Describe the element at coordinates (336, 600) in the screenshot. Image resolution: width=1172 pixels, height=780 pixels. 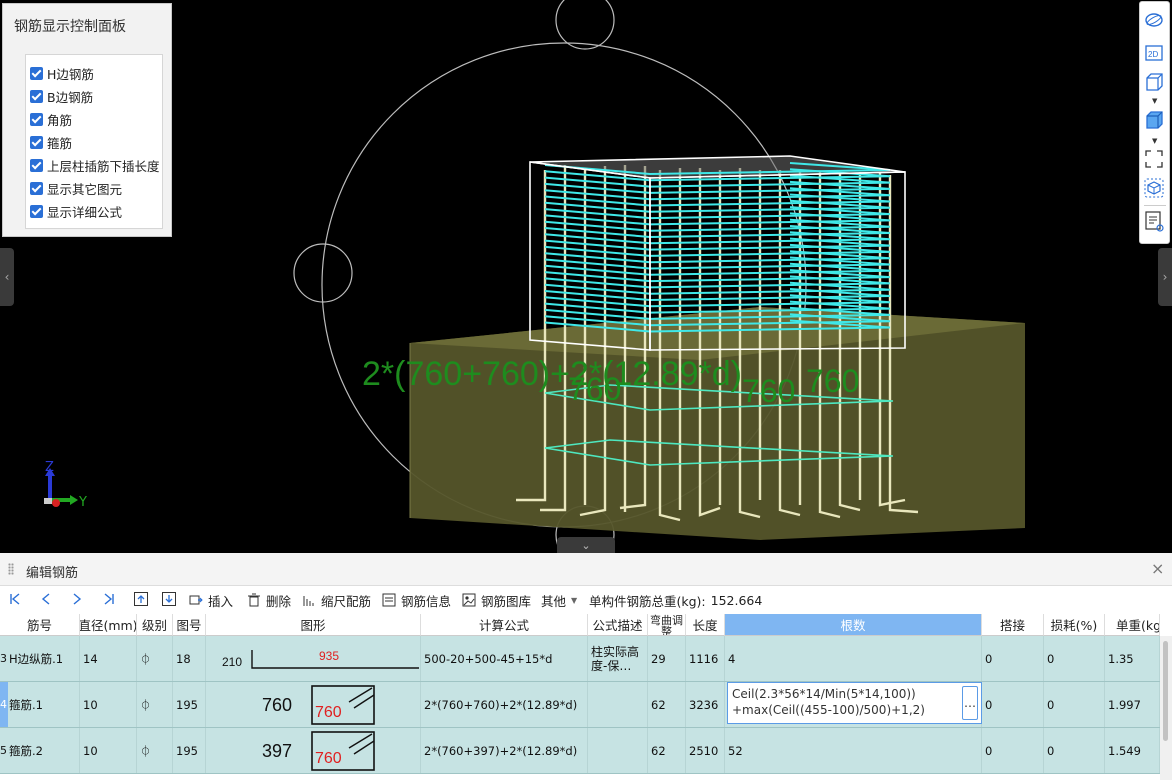
I see `scale-rebar-button: 缩尺配筋` at that location.